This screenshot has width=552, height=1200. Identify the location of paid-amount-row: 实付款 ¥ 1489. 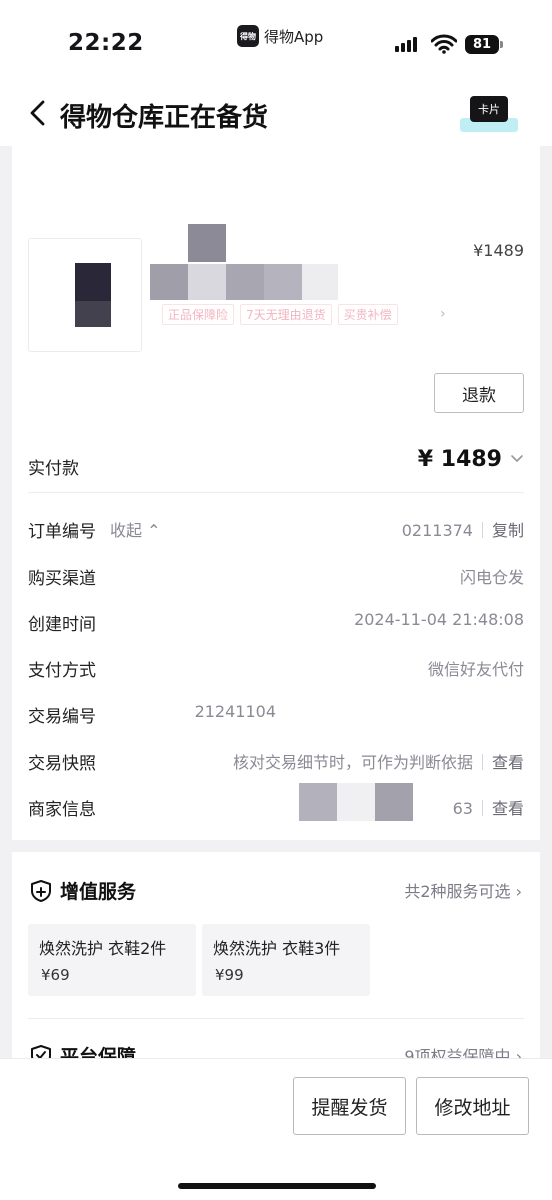
(276, 464).